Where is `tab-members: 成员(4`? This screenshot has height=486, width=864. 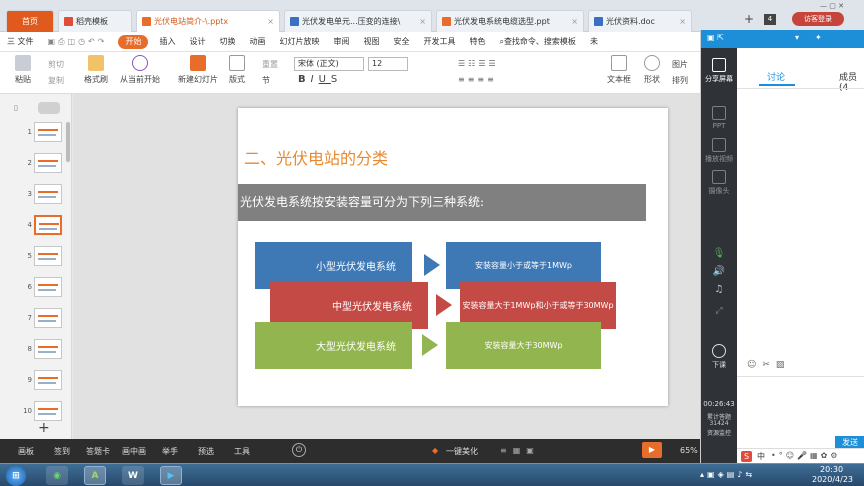
tab-members: 成员(4 is located at coordinates (851, 81).